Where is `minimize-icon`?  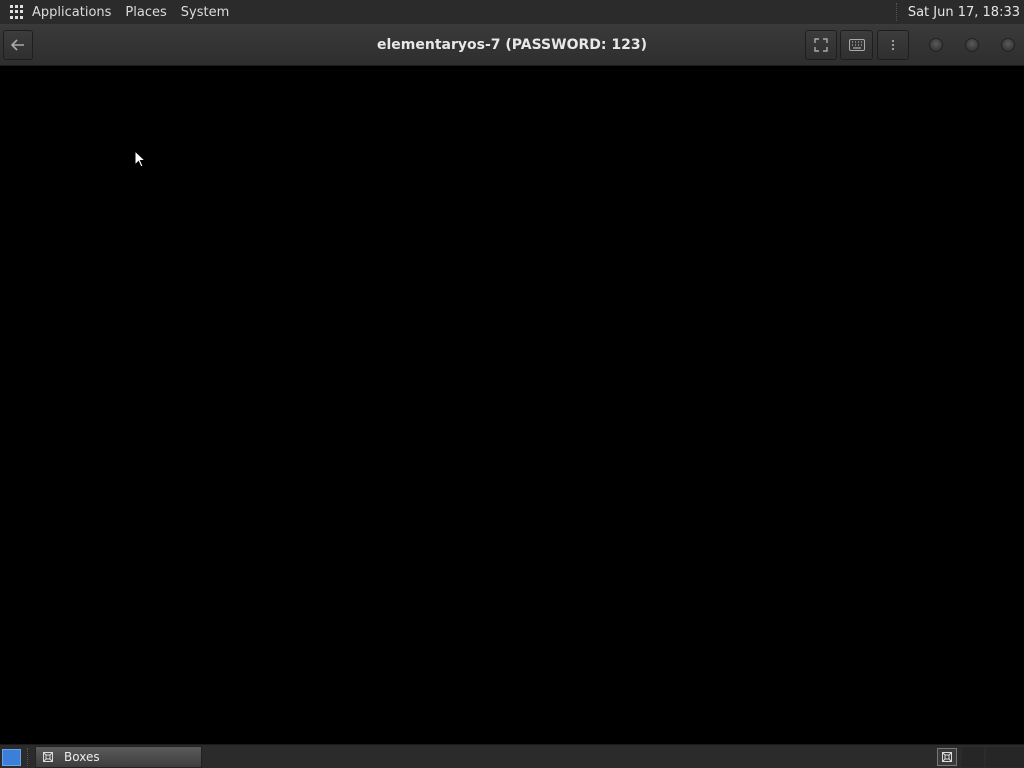 minimize-icon is located at coordinates (936, 45).